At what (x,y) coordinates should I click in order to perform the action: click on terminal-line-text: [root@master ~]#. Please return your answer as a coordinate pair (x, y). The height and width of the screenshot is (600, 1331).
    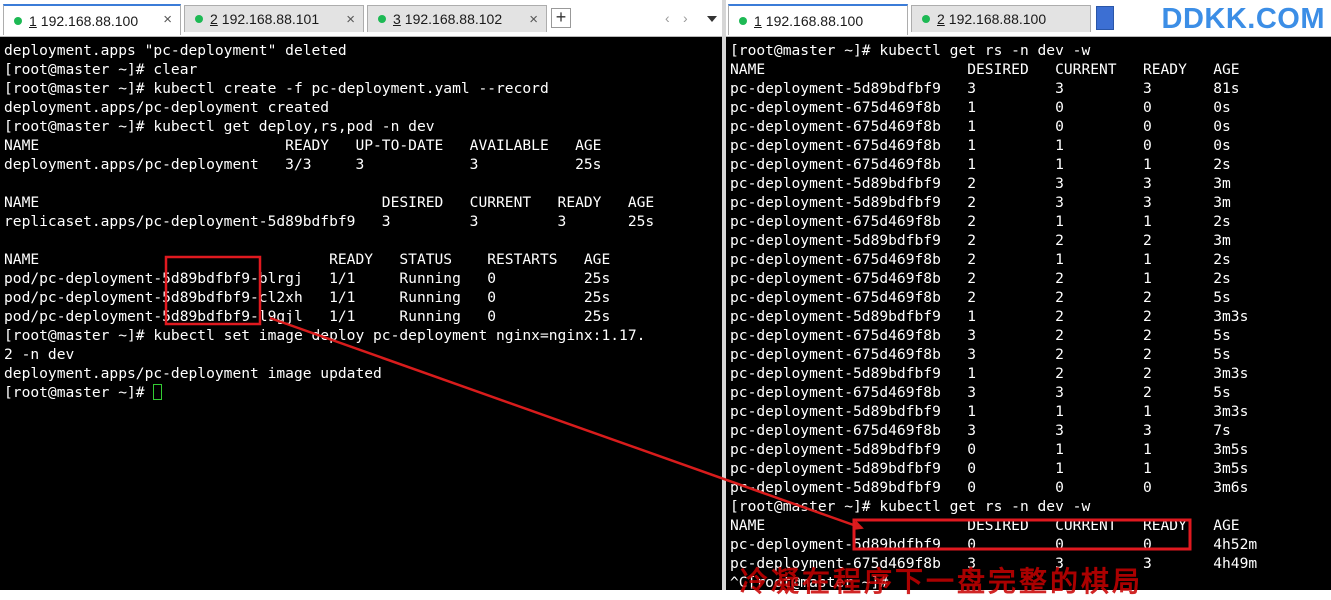
    Looking at the image, I should click on (79, 392).